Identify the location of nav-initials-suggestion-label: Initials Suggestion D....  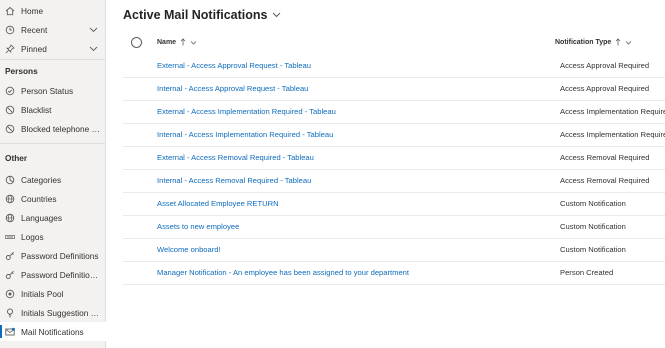
(61, 312).